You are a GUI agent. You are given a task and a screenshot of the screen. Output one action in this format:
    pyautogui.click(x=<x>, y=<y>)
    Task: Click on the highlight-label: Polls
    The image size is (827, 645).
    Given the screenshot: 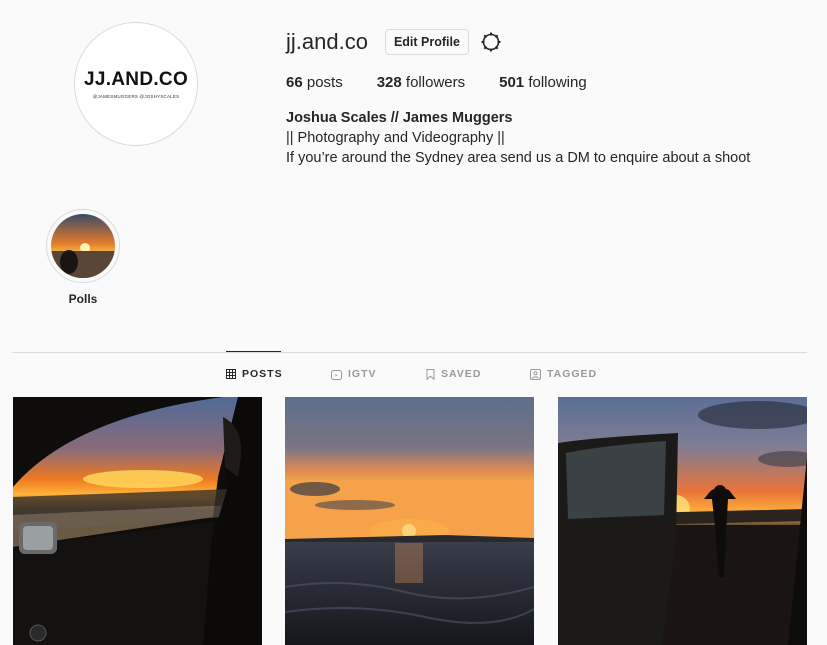 What is the action you would take?
    pyautogui.click(x=83, y=299)
    